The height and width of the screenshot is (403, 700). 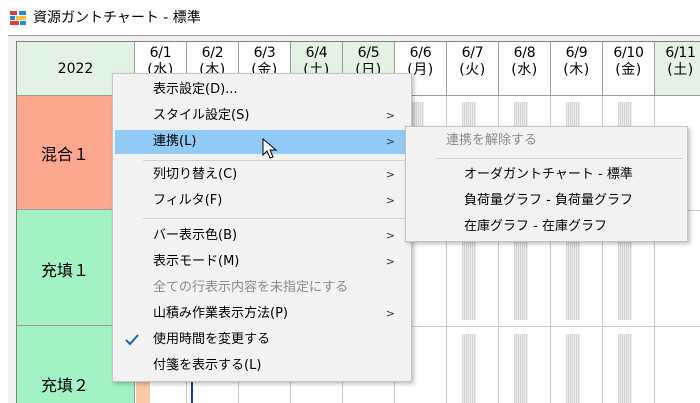 What do you see at coordinates (546, 201) in the screenshot?
I see `submenu-item-load-graph: 負荷量グラフ - 負荷量グラフ` at bounding box center [546, 201].